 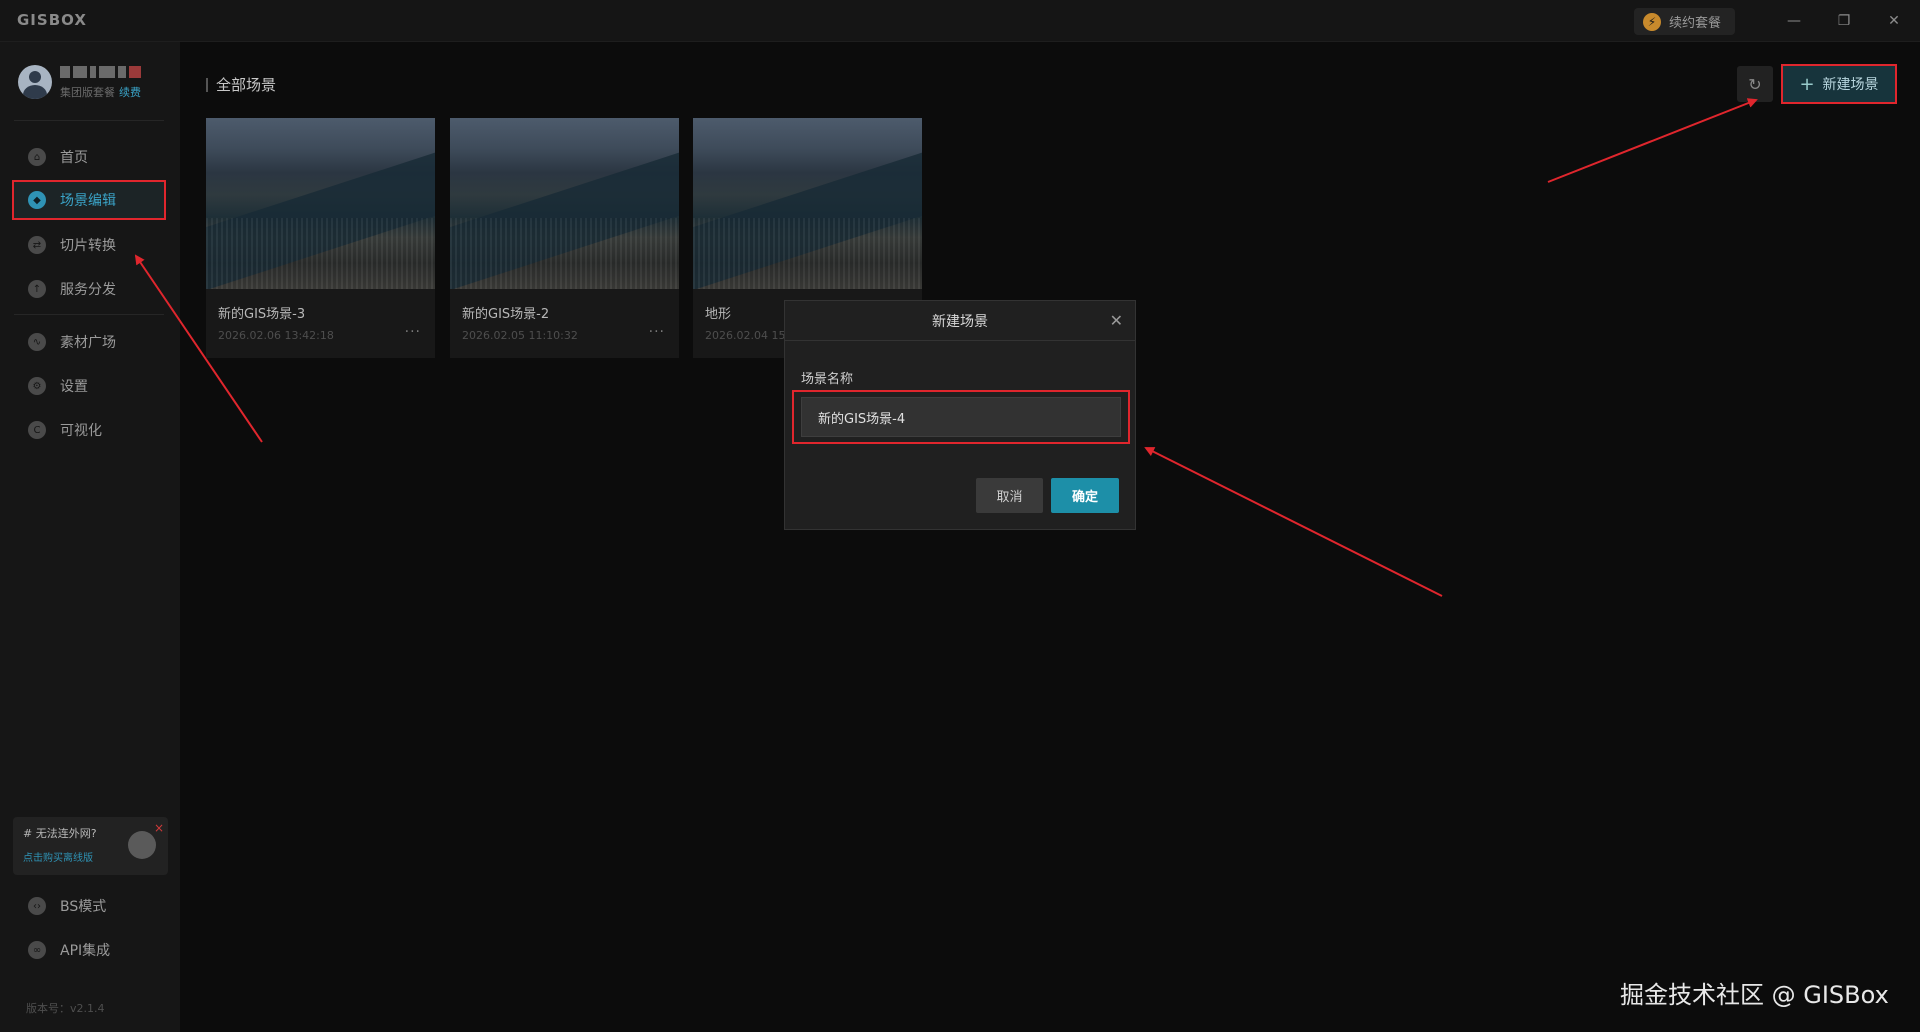 I want to click on renew-link: 续费, so click(x=130, y=92).